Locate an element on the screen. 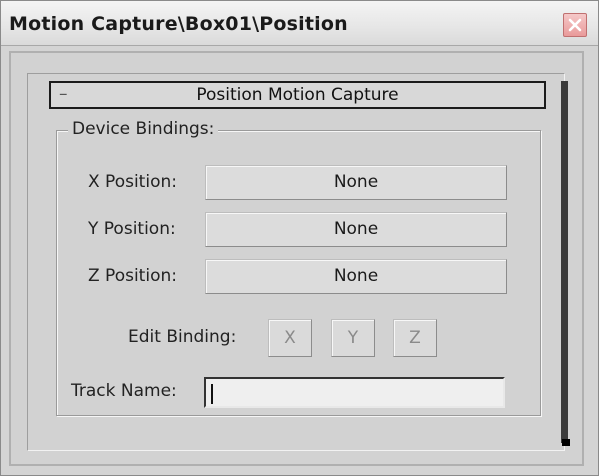 The width and height of the screenshot is (599, 476). edit-binding-label: Edit Binding: is located at coordinates (182, 337).